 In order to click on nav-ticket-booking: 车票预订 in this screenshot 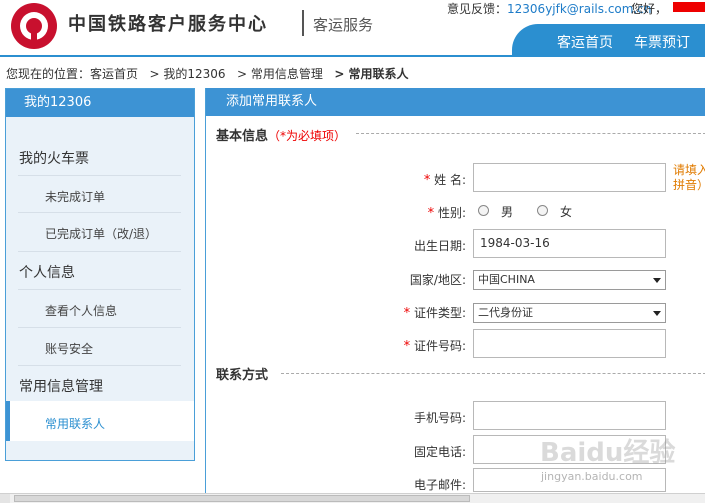, I will do `click(662, 42)`.